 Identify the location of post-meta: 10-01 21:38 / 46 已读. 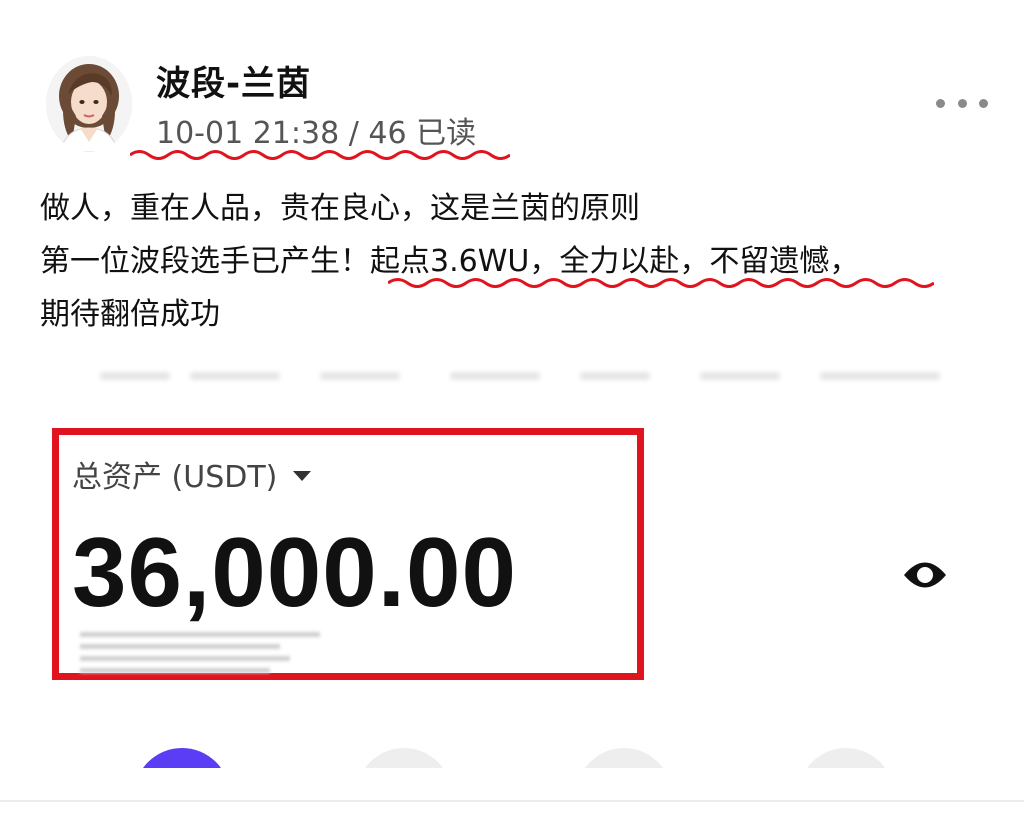
(316, 130).